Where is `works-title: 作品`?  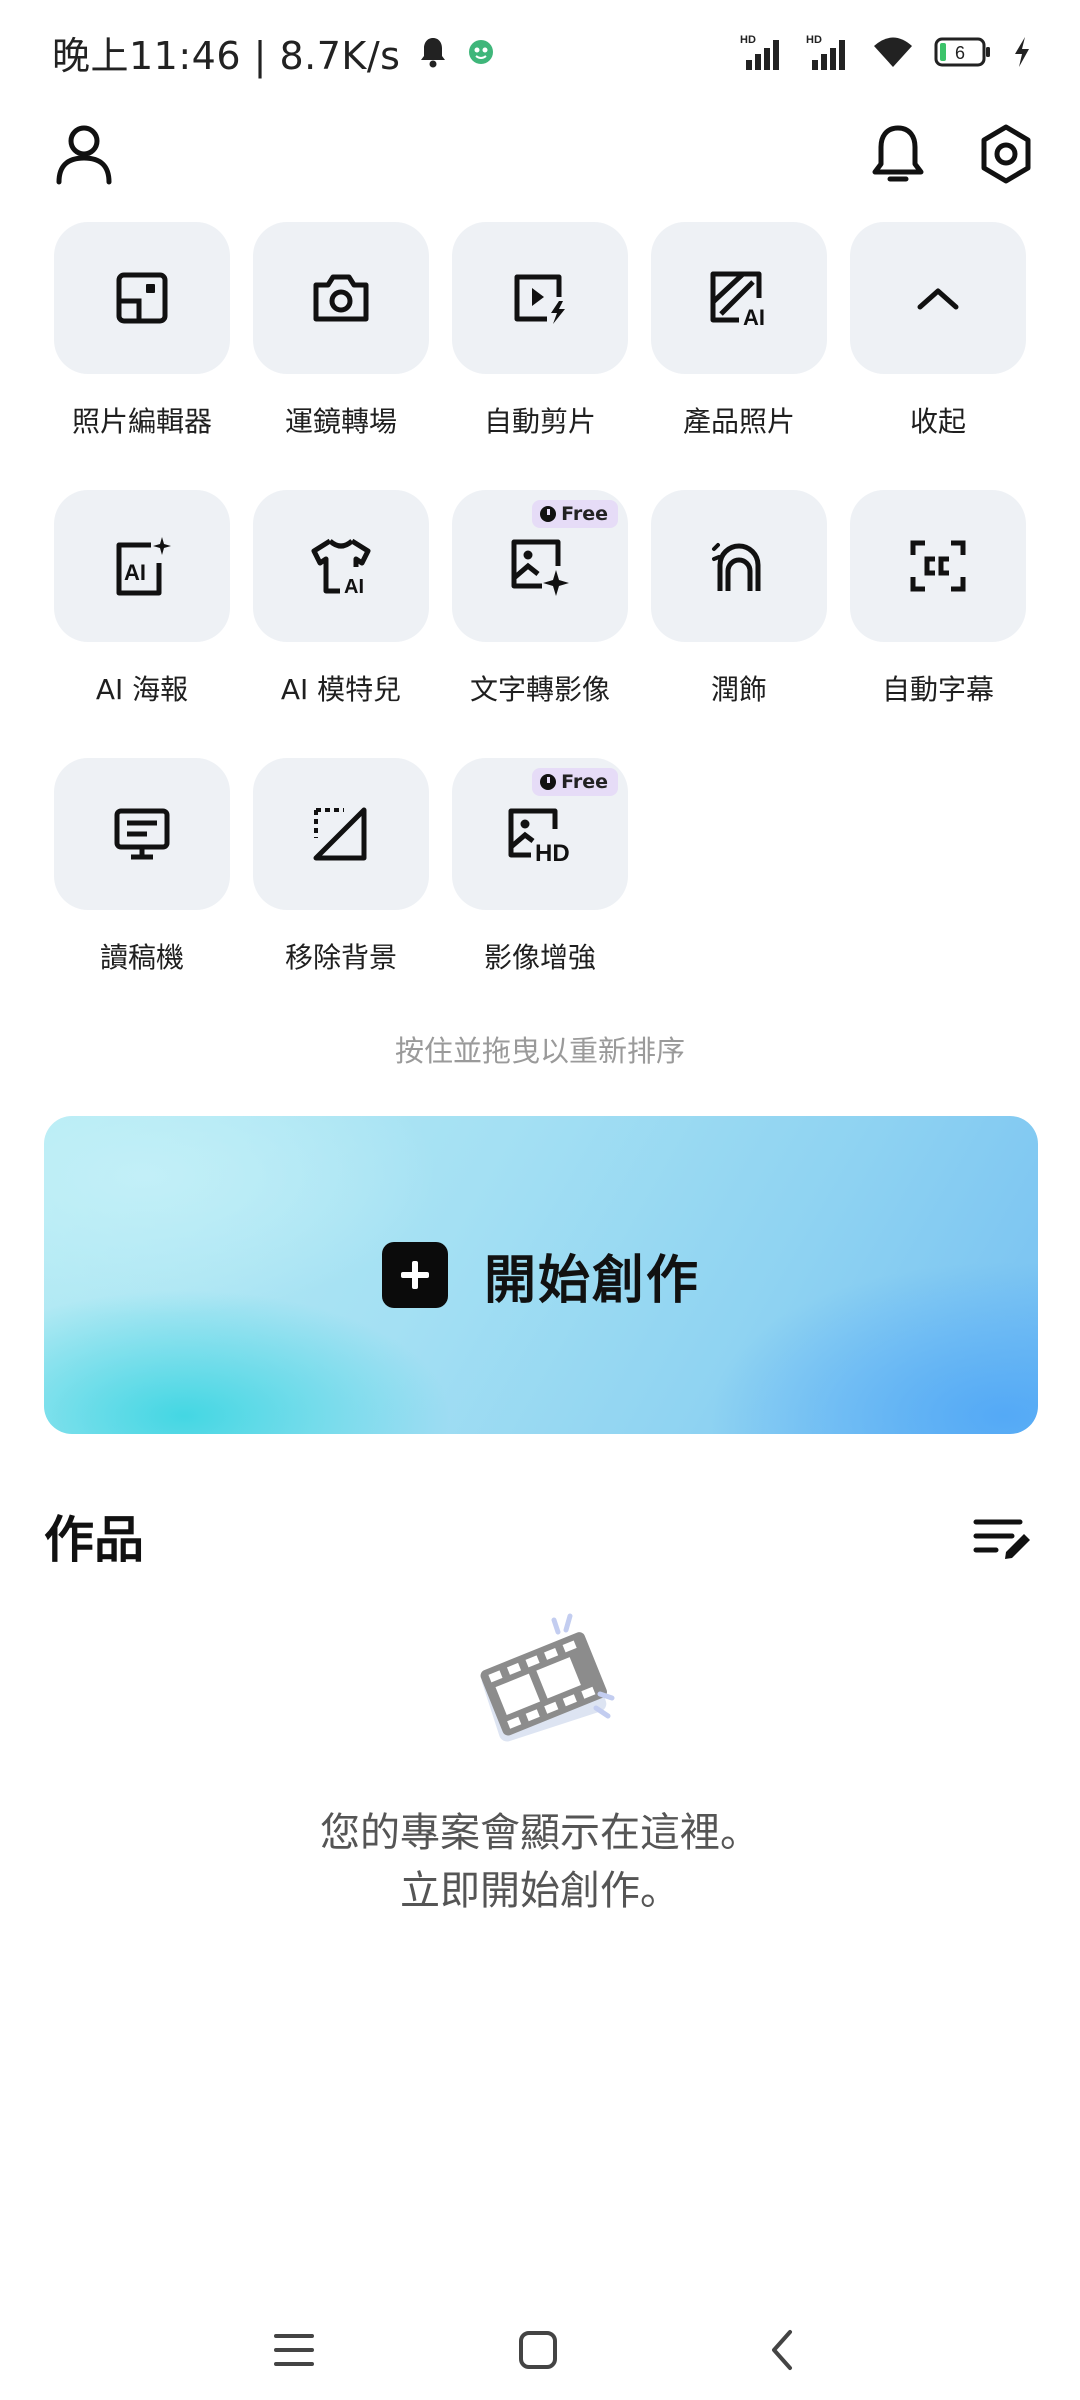
works-title: 作品 is located at coordinates (94, 1540).